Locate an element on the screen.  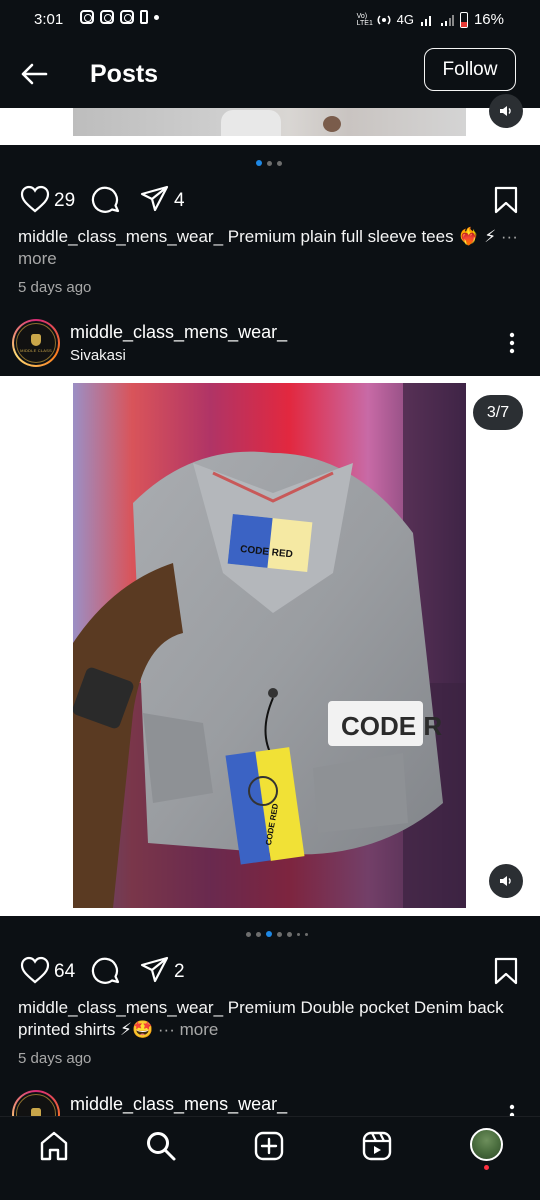
battery-icon is located at coordinates (463, 19).